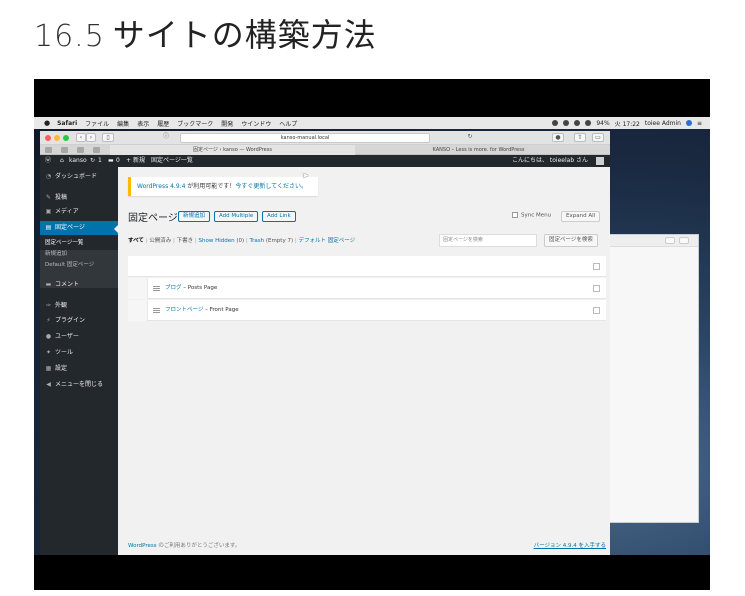 This screenshot has height=596, width=745. Describe the element at coordinates (161, 186) in the screenshot. I see `wp-version-link: WordPress 4.9.4` at that location.